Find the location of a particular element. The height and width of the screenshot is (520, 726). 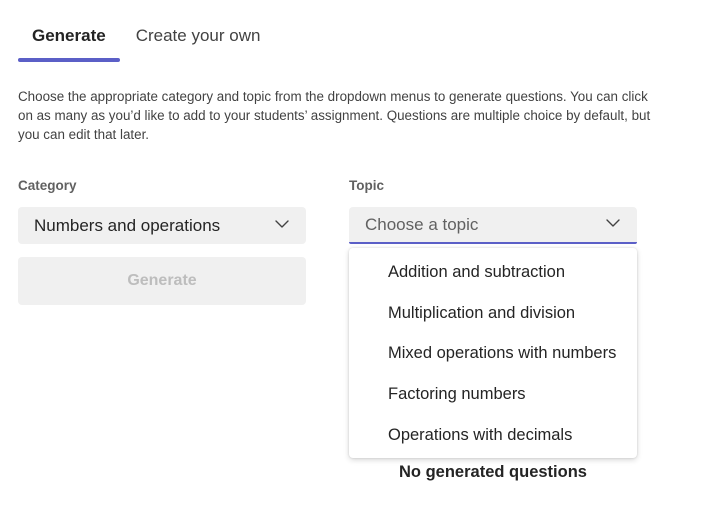

empty-state-message: No generated questions is located at coordinates (493, 472).